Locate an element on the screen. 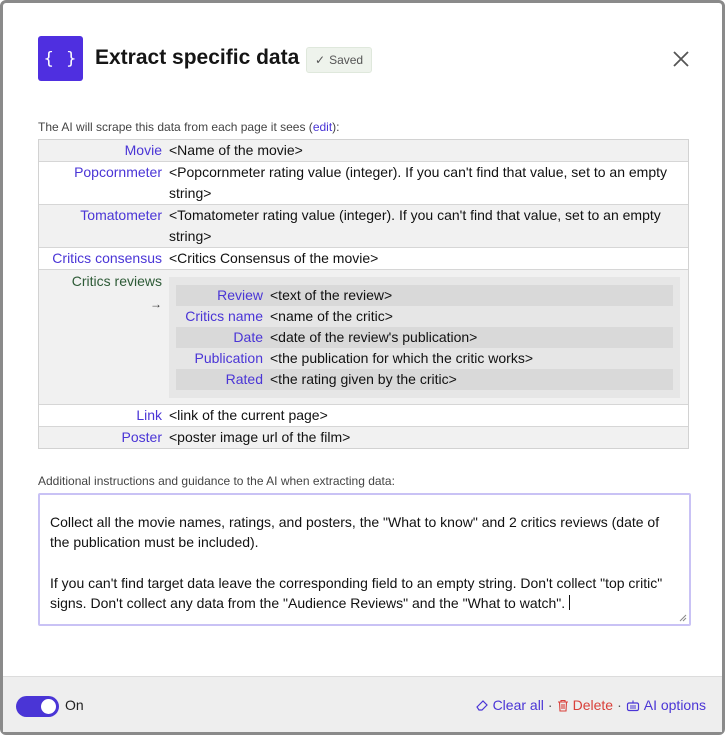 Image resolution: width=725 pixels, height=735 pixels. schema-value: <Name of the movie> is located at coordinates (236, 150).